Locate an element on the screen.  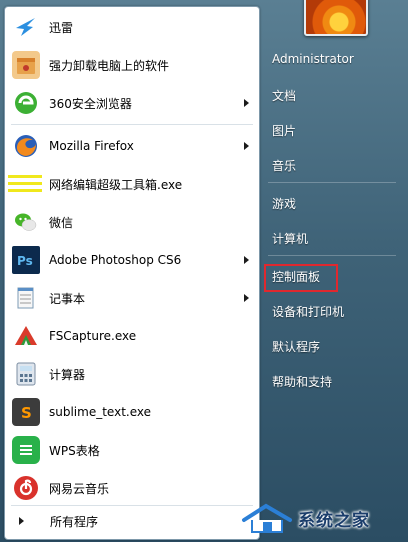
all-programs-label: 所有程序 is located at coordinates (74, 521).